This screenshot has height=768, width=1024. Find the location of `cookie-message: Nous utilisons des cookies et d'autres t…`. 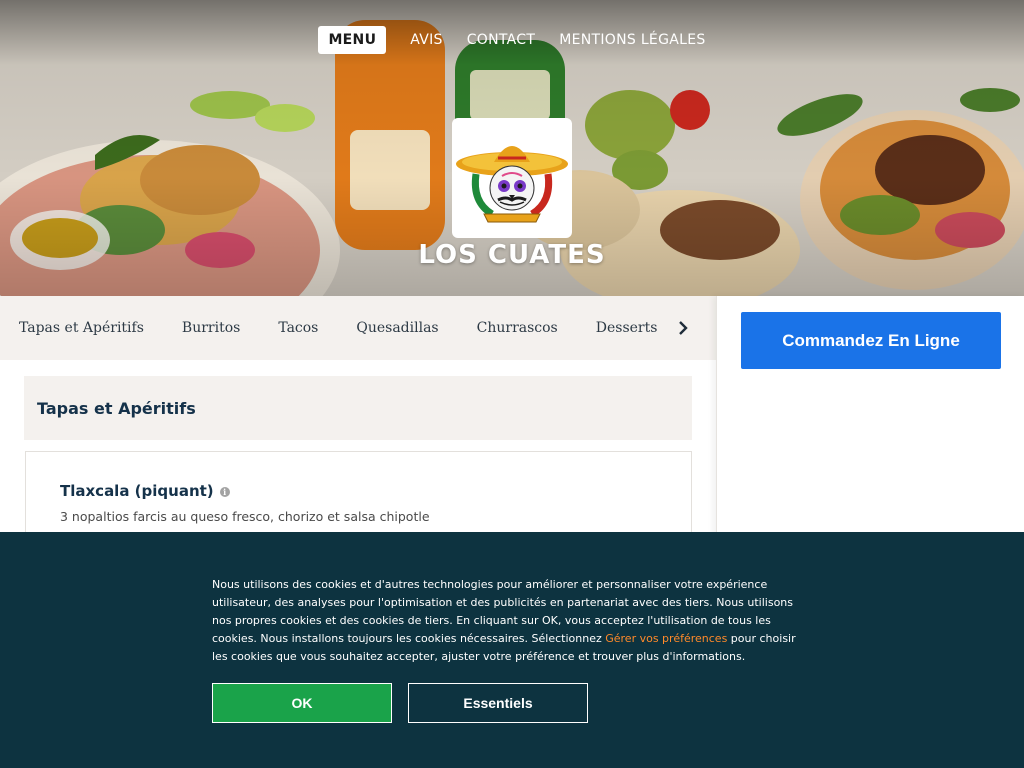

cookie-message: Nous utilisons des cookies et d'autres t… is located at coordinates (512, 621).